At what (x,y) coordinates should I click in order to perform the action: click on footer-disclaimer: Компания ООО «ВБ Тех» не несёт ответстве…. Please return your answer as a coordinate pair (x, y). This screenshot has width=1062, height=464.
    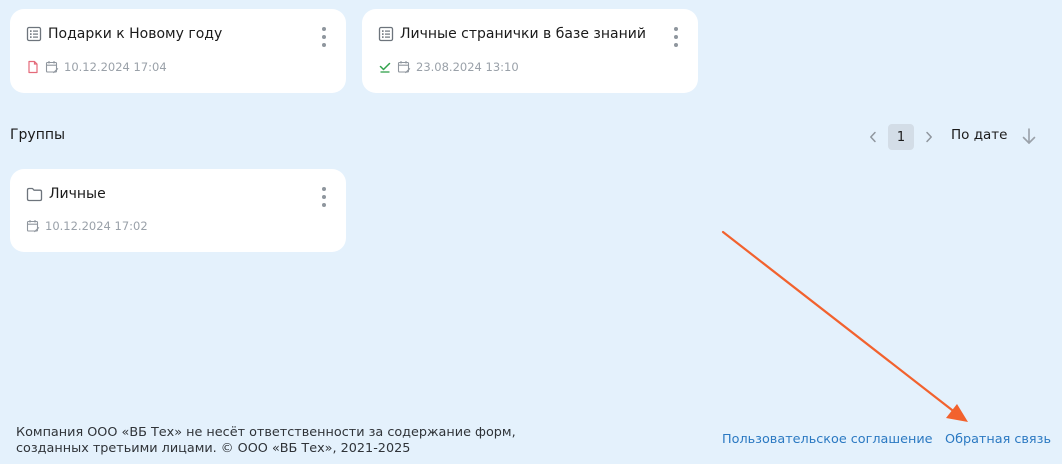
    Looking at the image, I should click on (266, 441).